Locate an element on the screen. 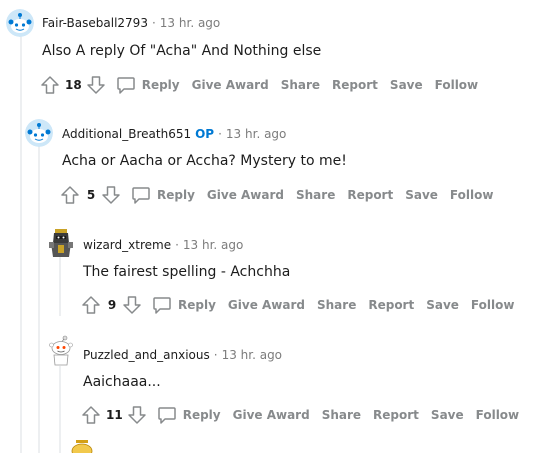 This screenshot has width=557, height=453. comment-meta: Additional_Breath651 OP · 13 hr. ago is located at coordinates (174, 134).